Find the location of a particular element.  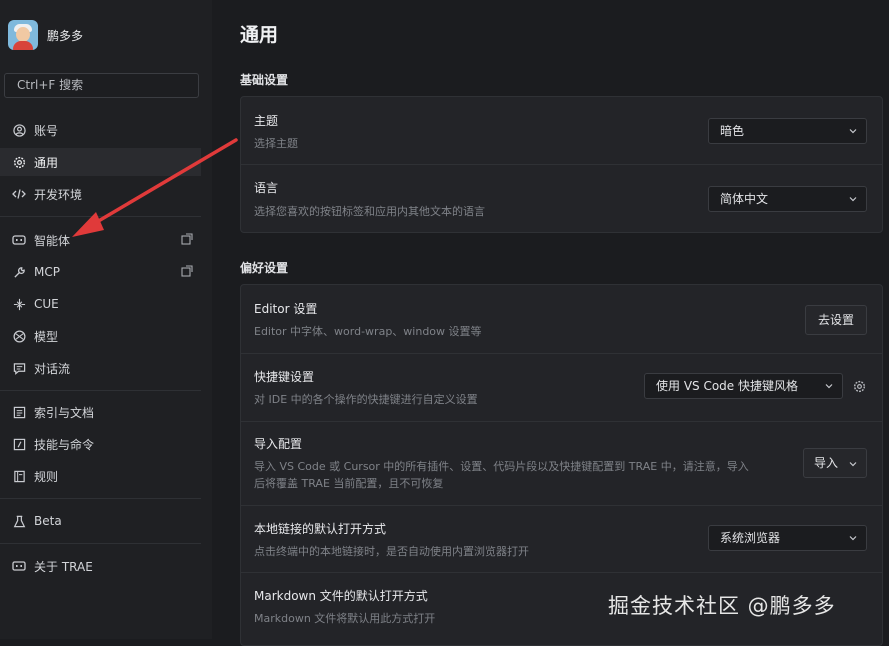

annotation-arrow is located at coordinates (155, 187).